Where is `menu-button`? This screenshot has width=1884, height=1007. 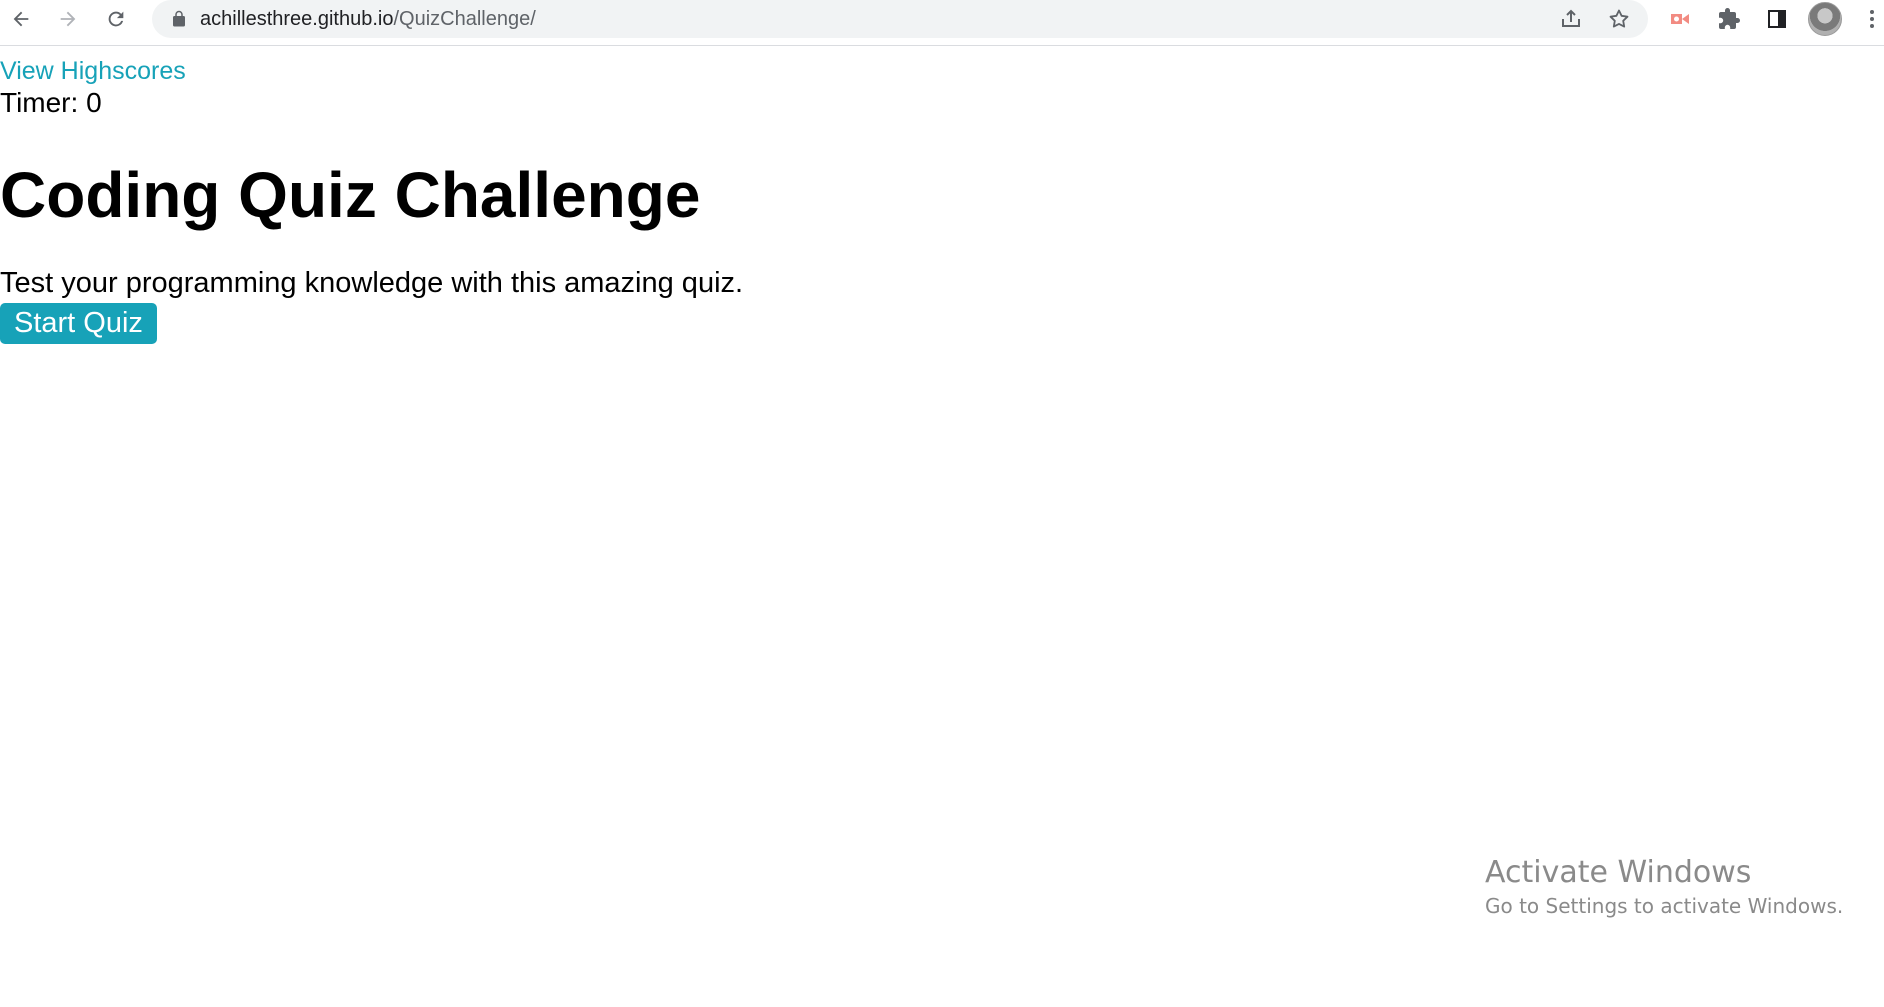 menu-button is located at coordinates (1872, 19).